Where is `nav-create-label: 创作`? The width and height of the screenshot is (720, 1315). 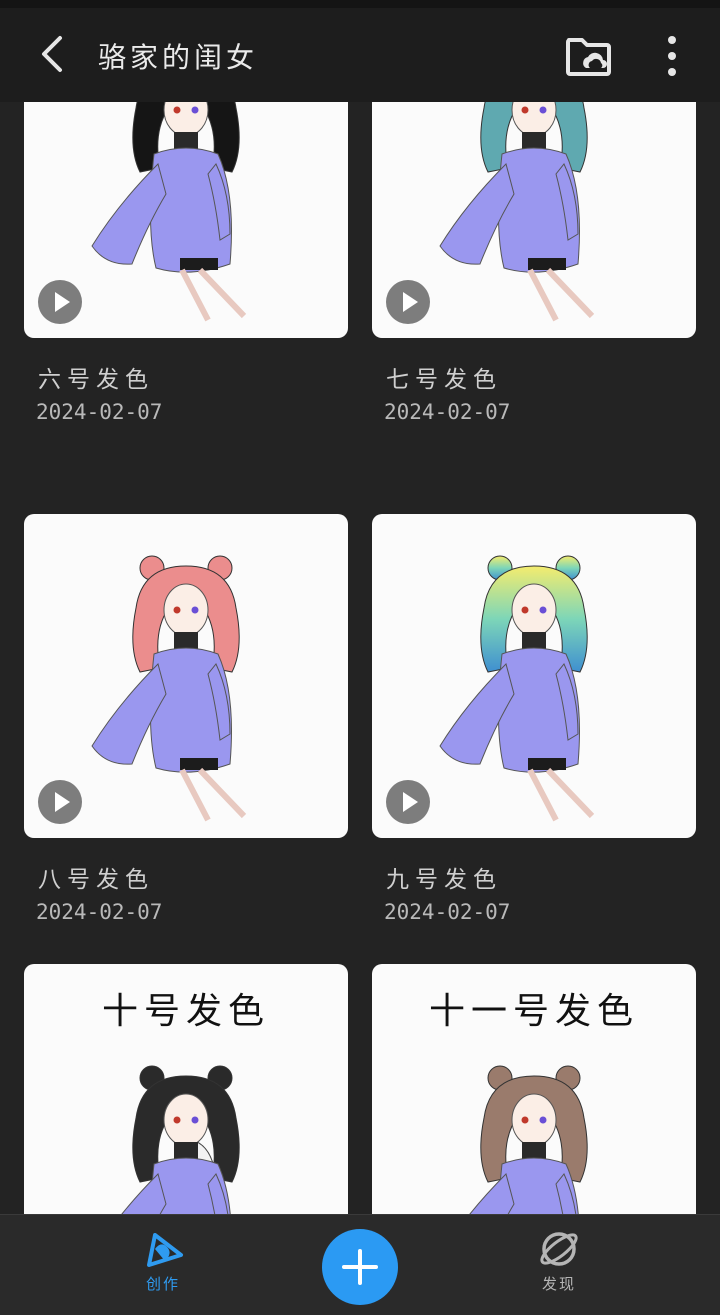
nav-create-label: 创作 is located at coordinates (162, 1284).